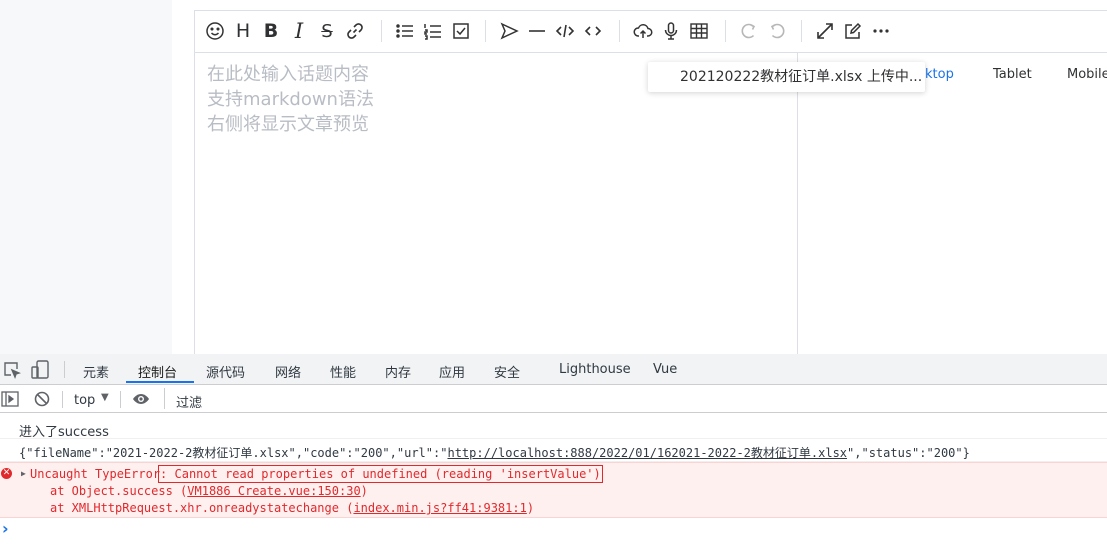 Image resolution: width=1107 pixels, height=550 pixels. I want to click on preview-tab-desktop: ktop, so click(939, 74).